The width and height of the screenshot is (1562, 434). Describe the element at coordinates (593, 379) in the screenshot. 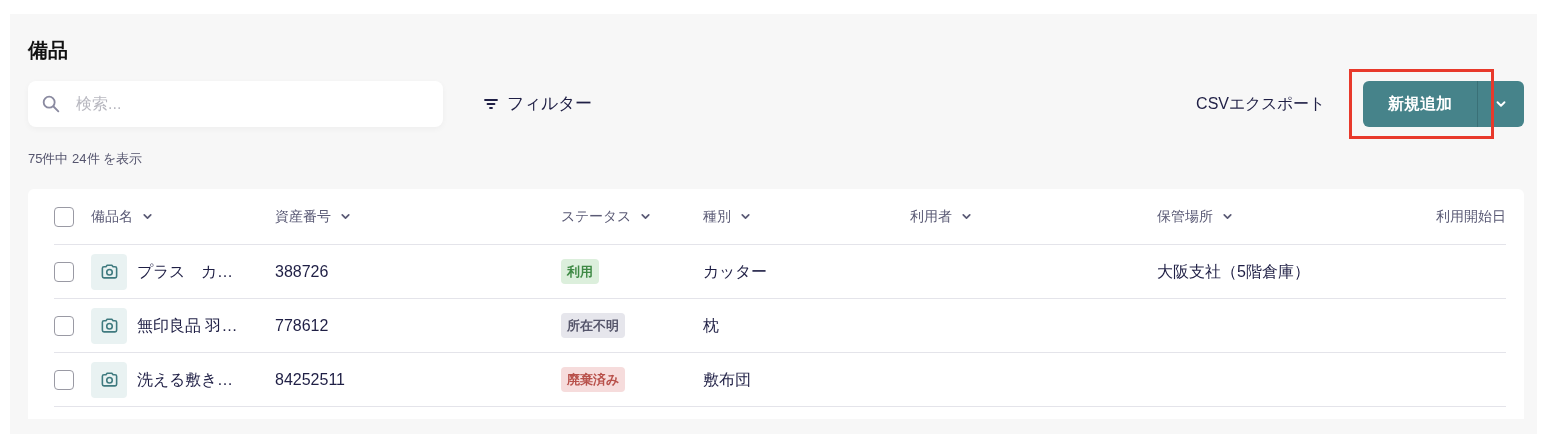

I see `status-badge: 廃棄済み` at that location.